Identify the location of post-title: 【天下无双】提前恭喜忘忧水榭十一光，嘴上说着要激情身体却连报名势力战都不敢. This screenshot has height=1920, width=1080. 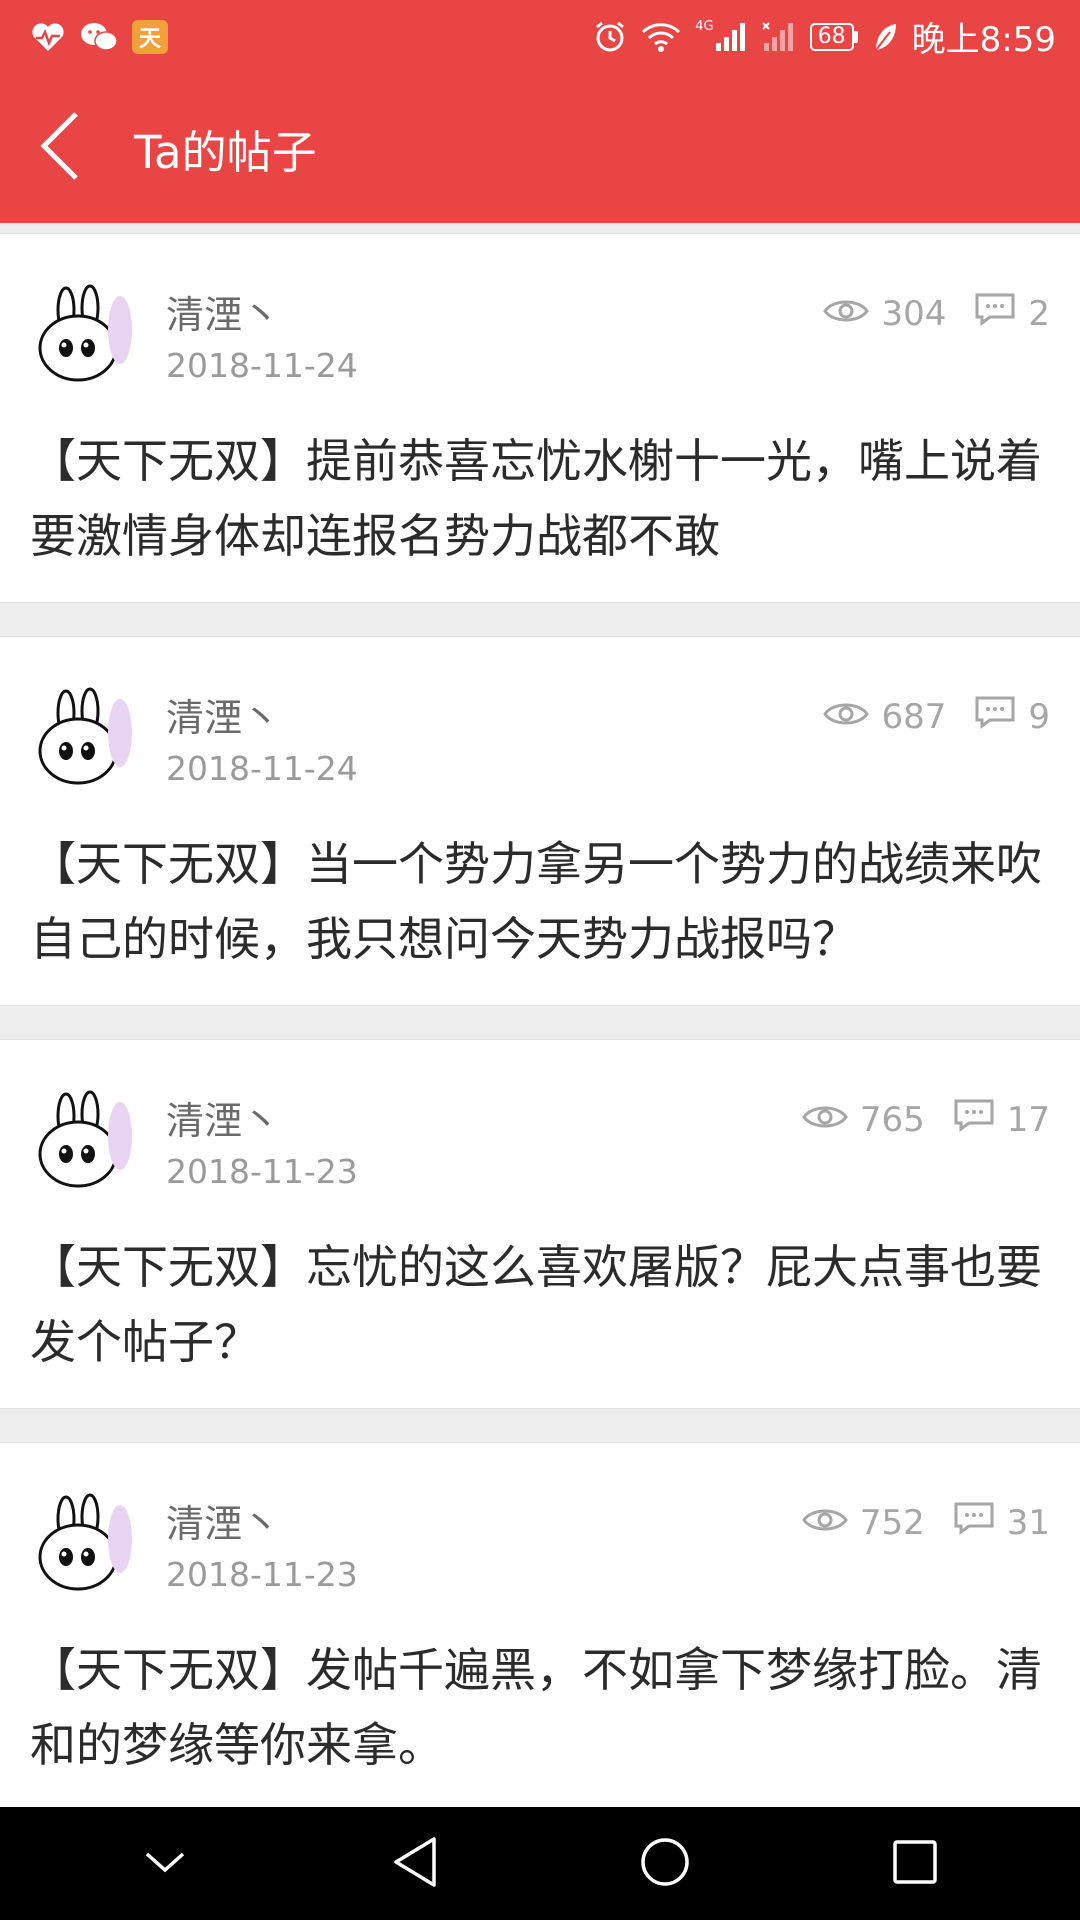
(545, 499).